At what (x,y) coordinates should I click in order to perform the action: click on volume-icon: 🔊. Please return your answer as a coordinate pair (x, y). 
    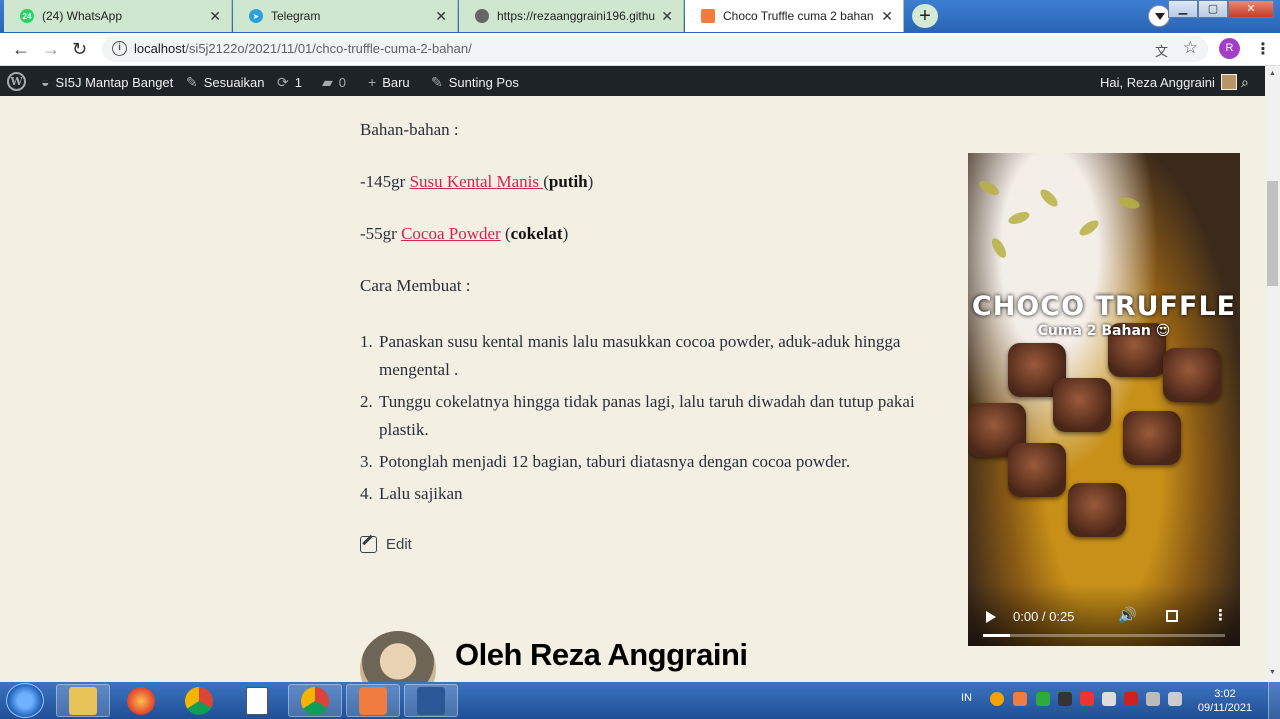
    Looking at the image, I should click on (1127, 615).